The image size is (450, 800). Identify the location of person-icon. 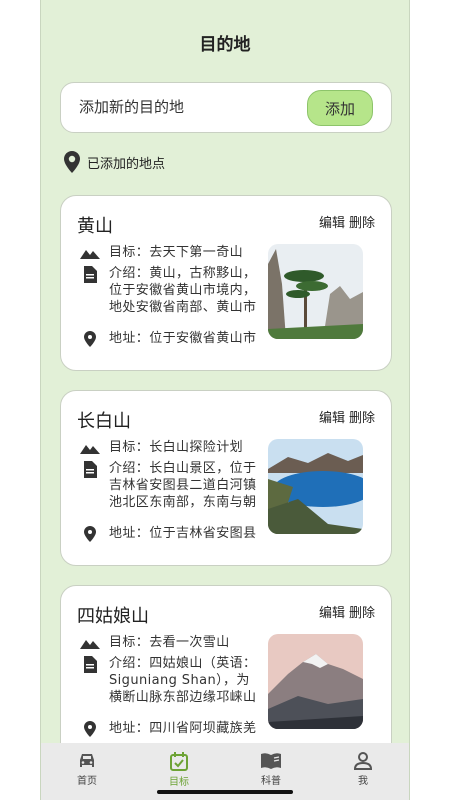
(363, 761).